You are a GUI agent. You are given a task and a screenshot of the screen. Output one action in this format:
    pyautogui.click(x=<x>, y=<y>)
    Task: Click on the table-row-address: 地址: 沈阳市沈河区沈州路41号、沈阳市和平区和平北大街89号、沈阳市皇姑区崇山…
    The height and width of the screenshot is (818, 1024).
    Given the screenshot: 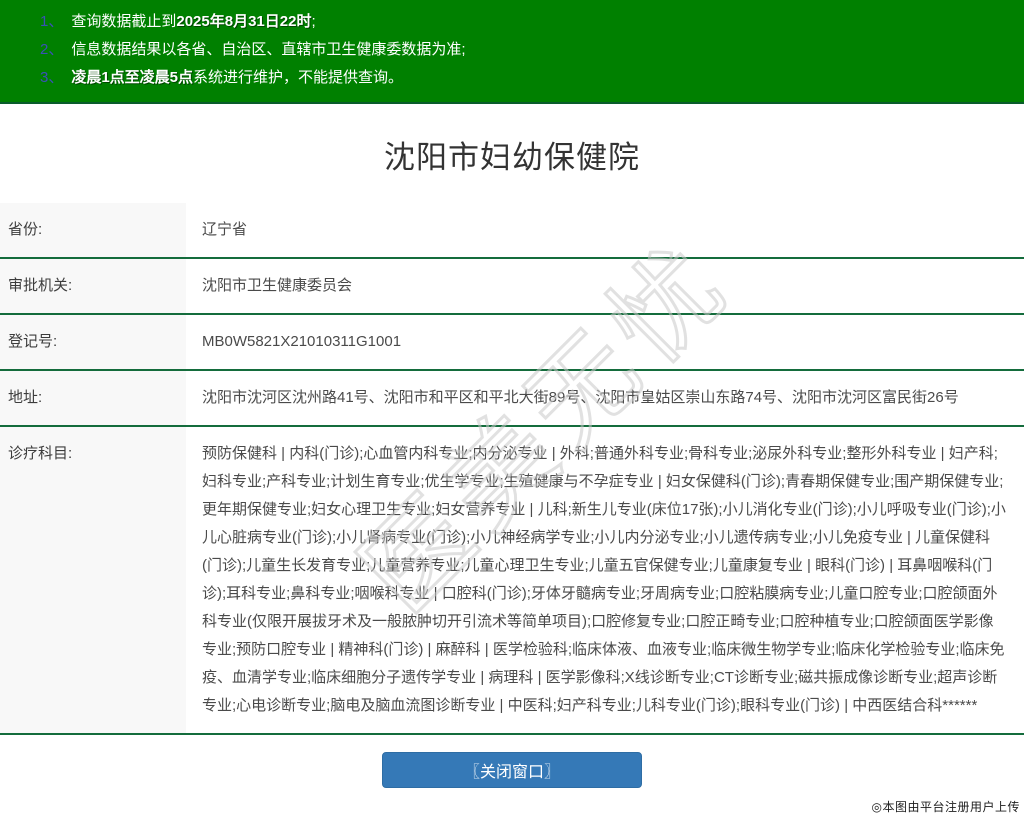 What is the action you would take?
    pyautogui.click(x=512, y=399)
    